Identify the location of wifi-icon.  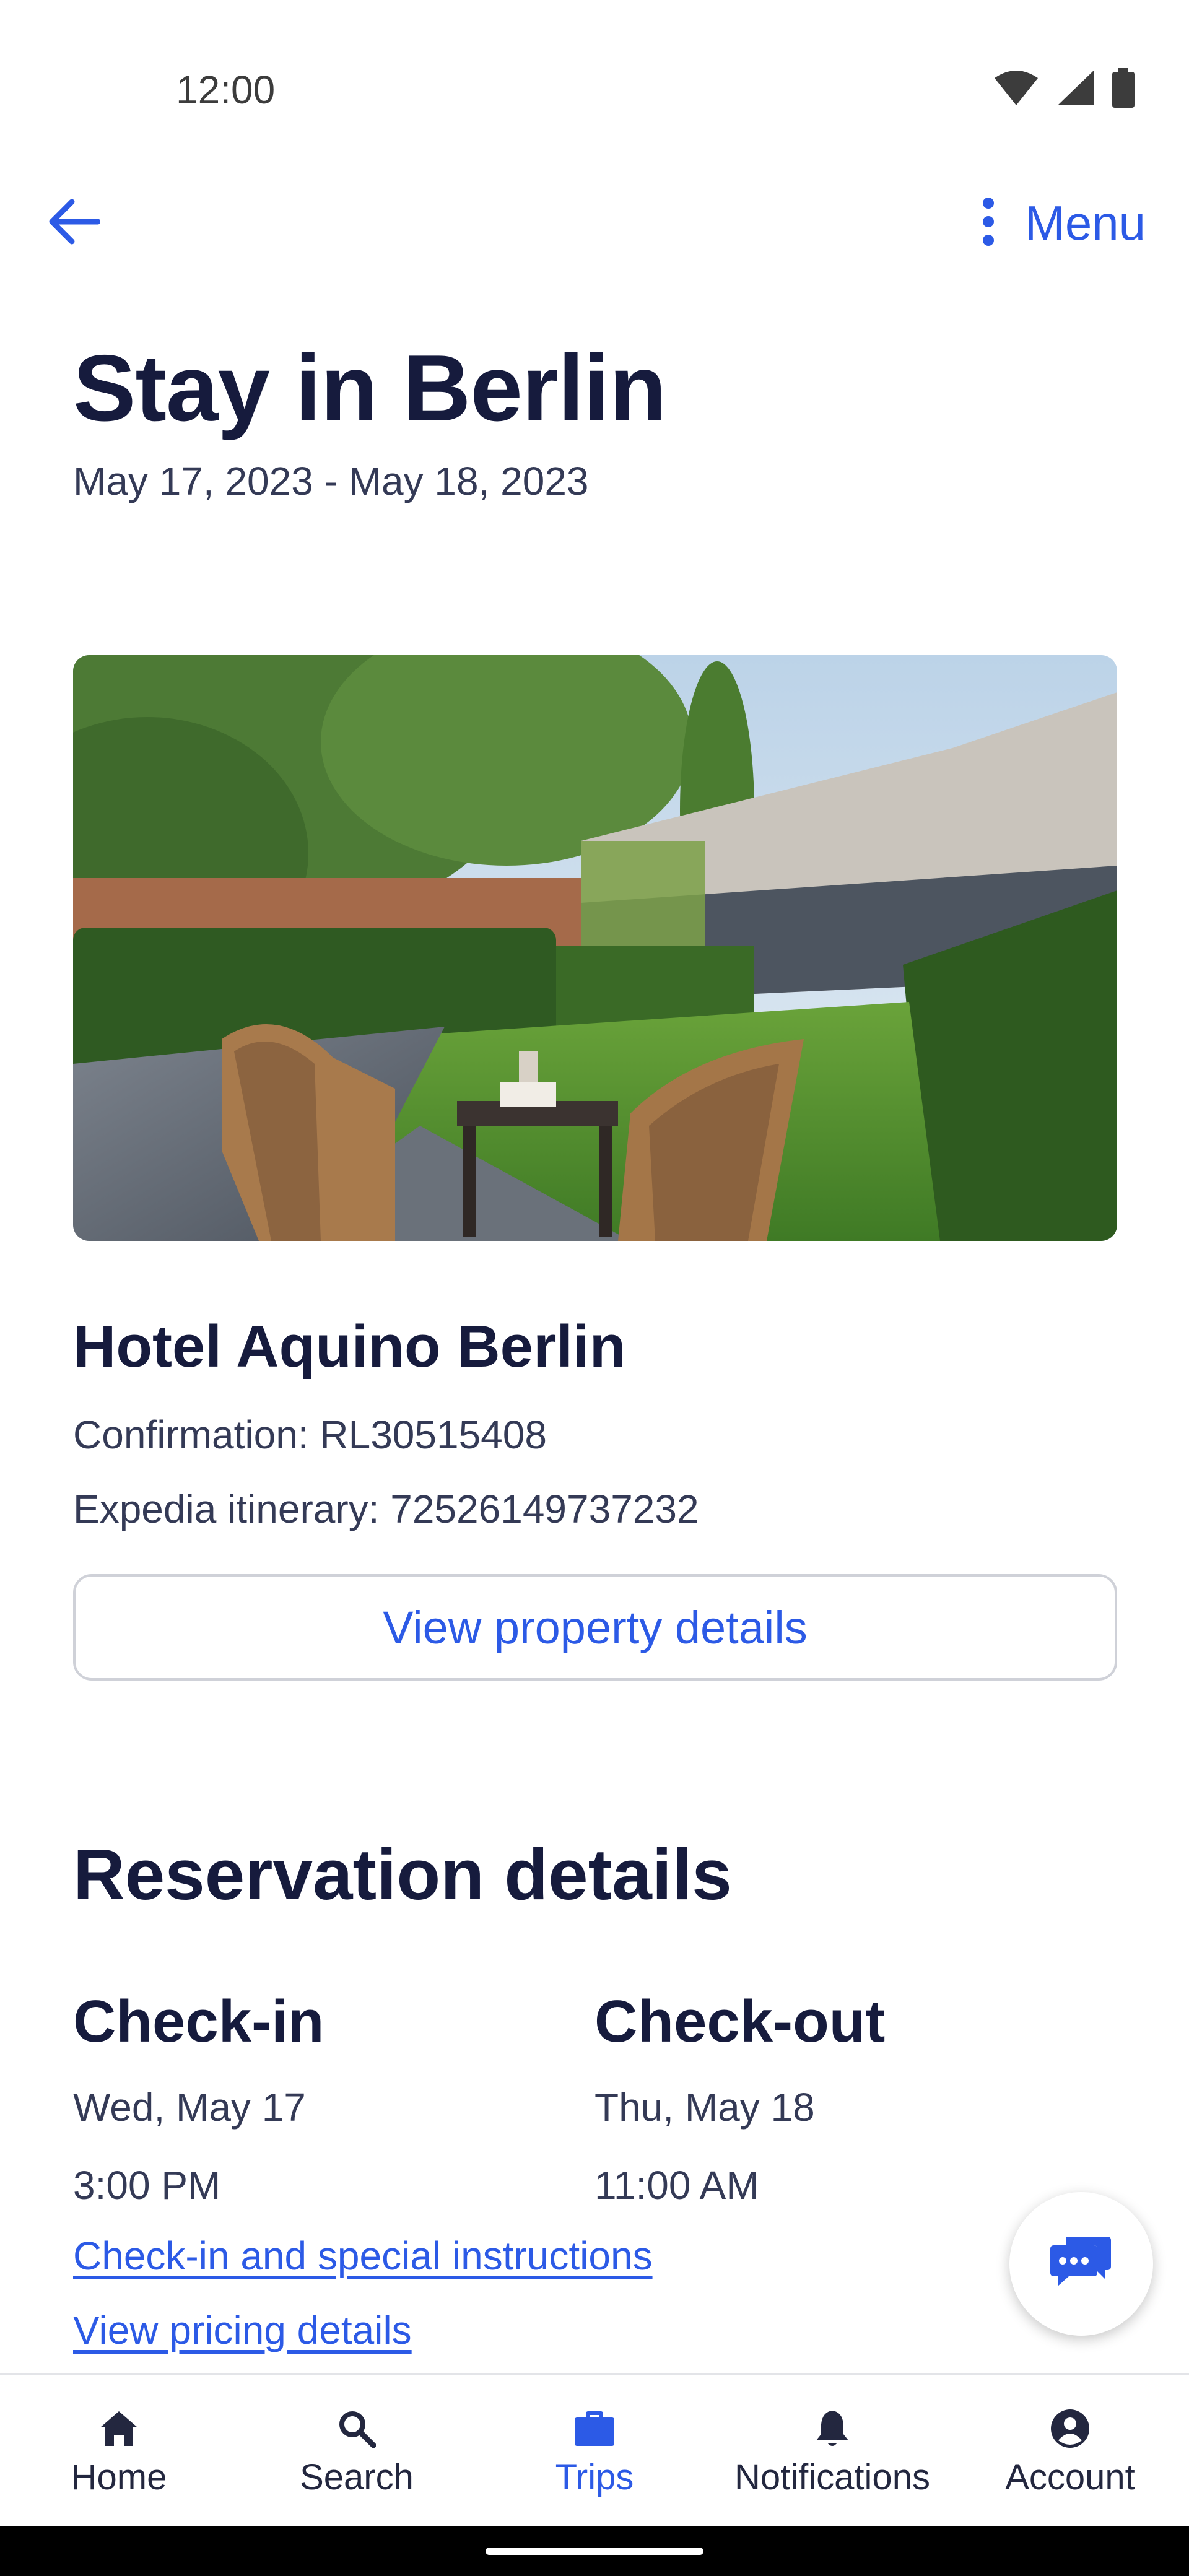
(1016, 89).